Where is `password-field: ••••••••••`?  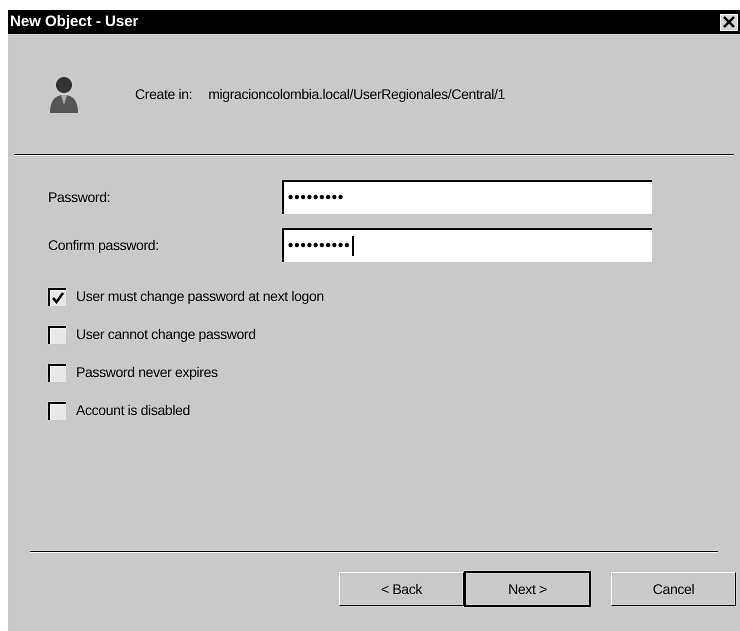 password-field: •••••••••• is located at coordinates (467, 245).